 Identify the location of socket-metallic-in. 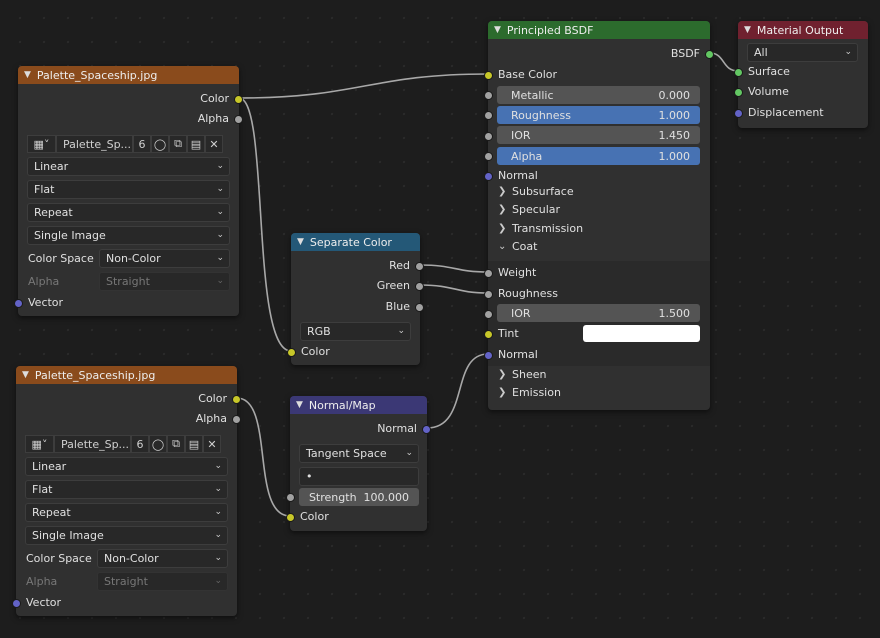
(488, 95).